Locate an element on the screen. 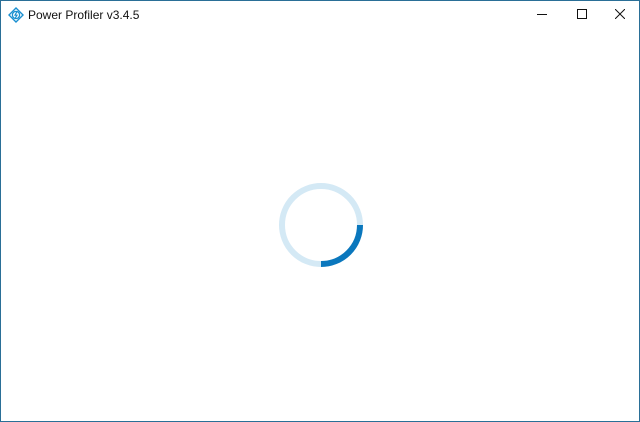 The height and width of the screenshot is (422, 640). title-bar: Power Profiler v3.4.5 is located at coordinates (320, 15).